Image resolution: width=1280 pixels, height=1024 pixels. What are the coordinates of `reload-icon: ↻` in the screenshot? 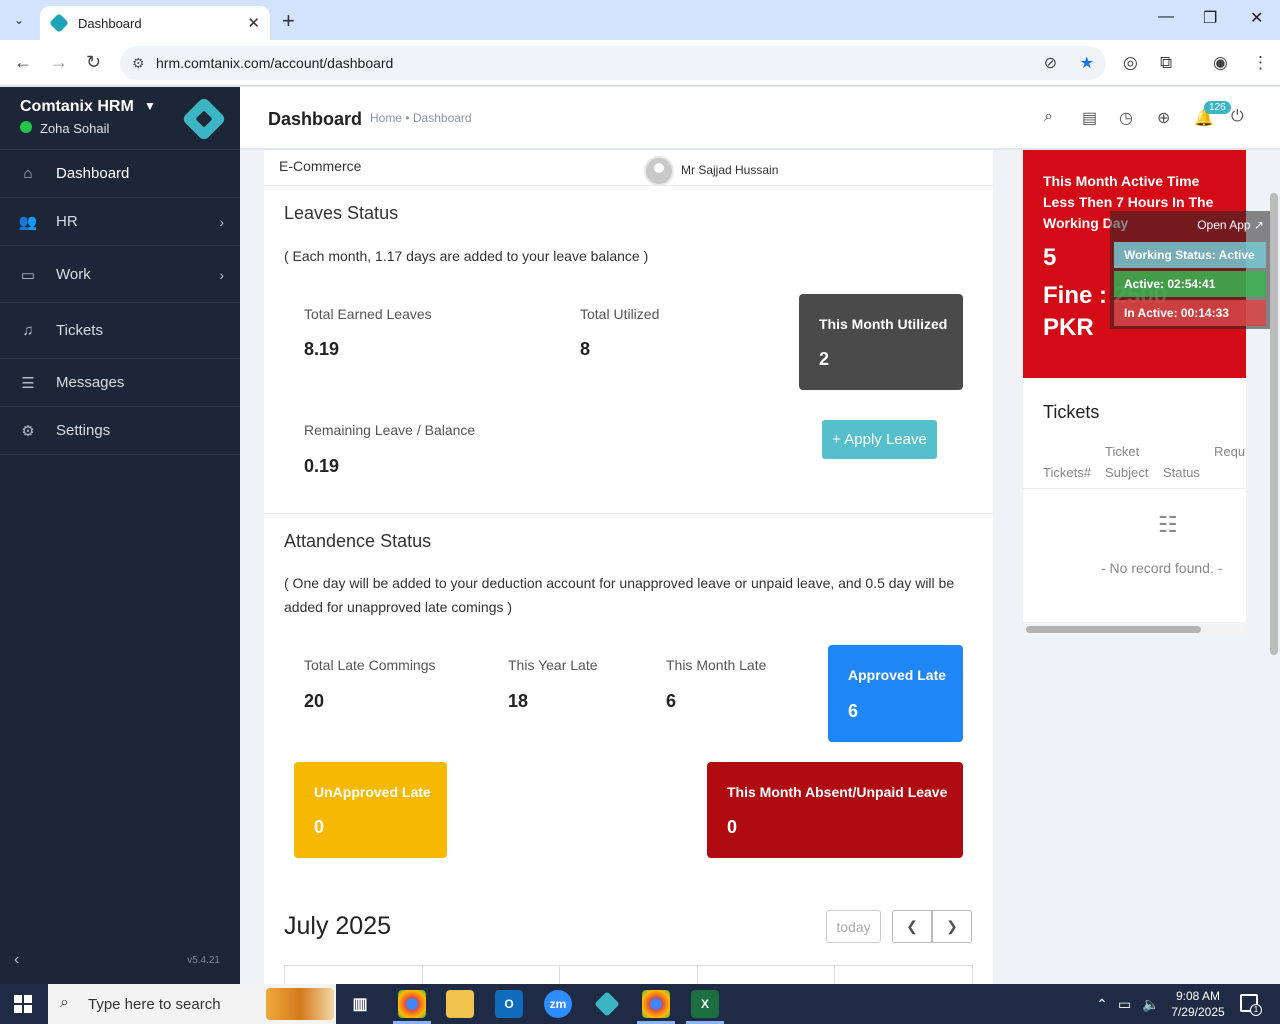 It's located at (93, 62).